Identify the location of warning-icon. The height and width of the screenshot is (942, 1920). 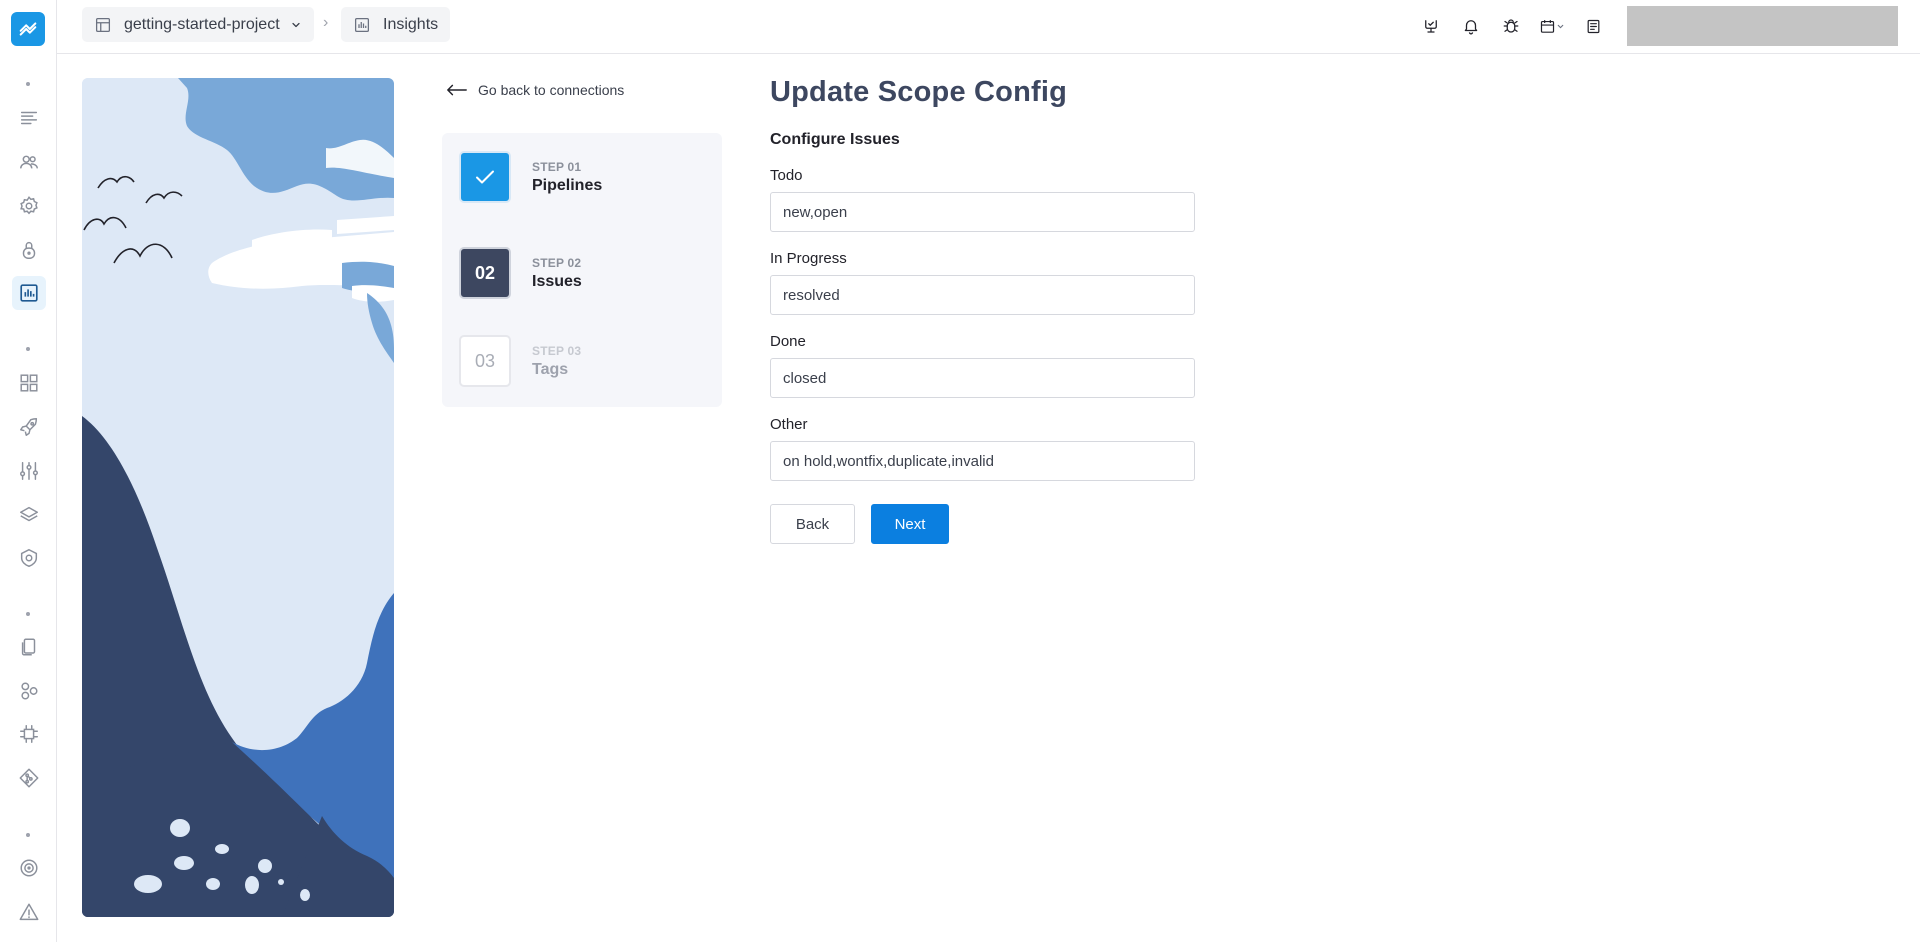
(29, 912).